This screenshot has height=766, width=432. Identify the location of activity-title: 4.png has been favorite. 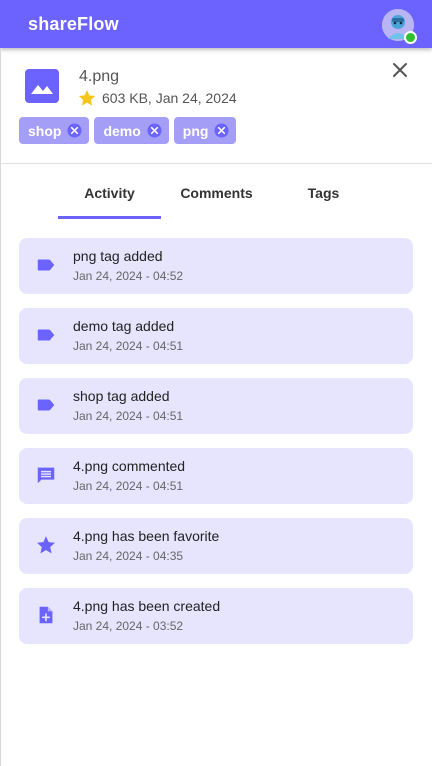
(146, 536).